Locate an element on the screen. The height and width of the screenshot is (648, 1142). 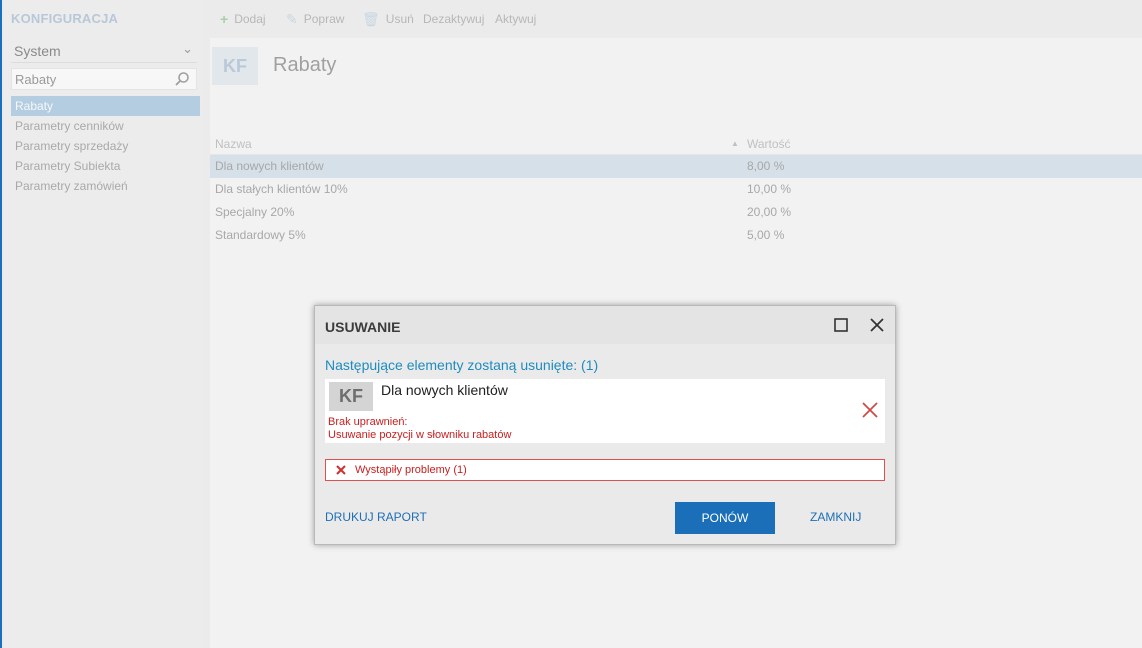
error-x-icon is located at coordinates (341, 470).